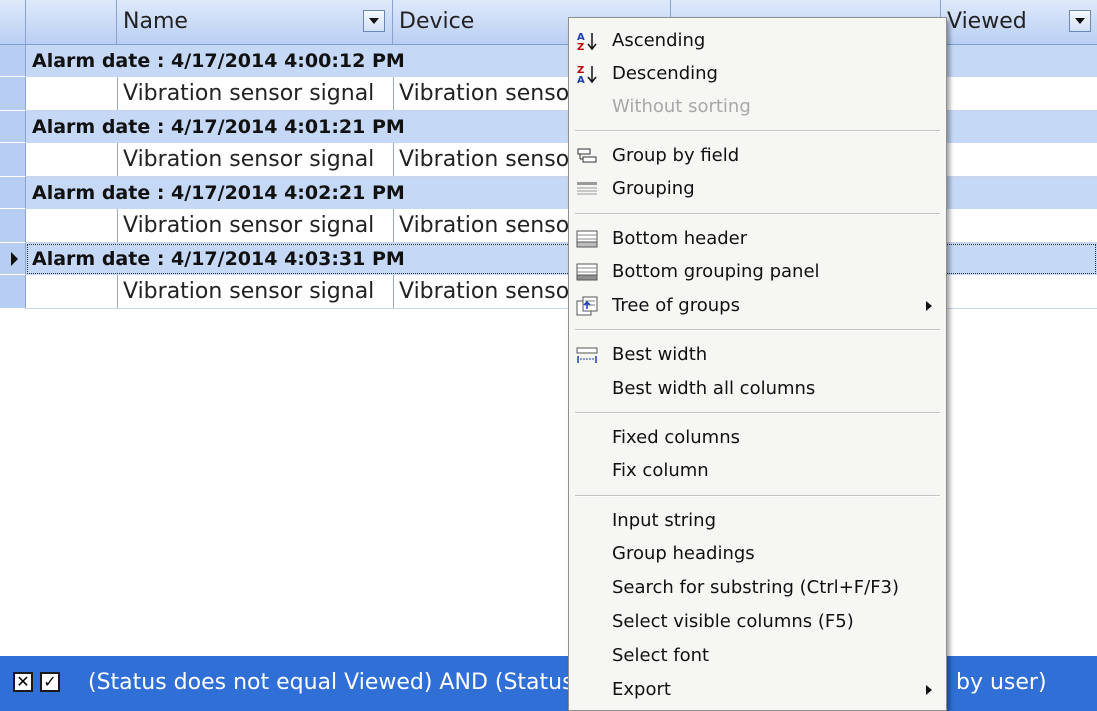 This screenshot has width=1097, height=711. What do you see at coordinates (587, 155) in the screenshot?
I see `group-by-field-icon` at bounding box center [587, 155].